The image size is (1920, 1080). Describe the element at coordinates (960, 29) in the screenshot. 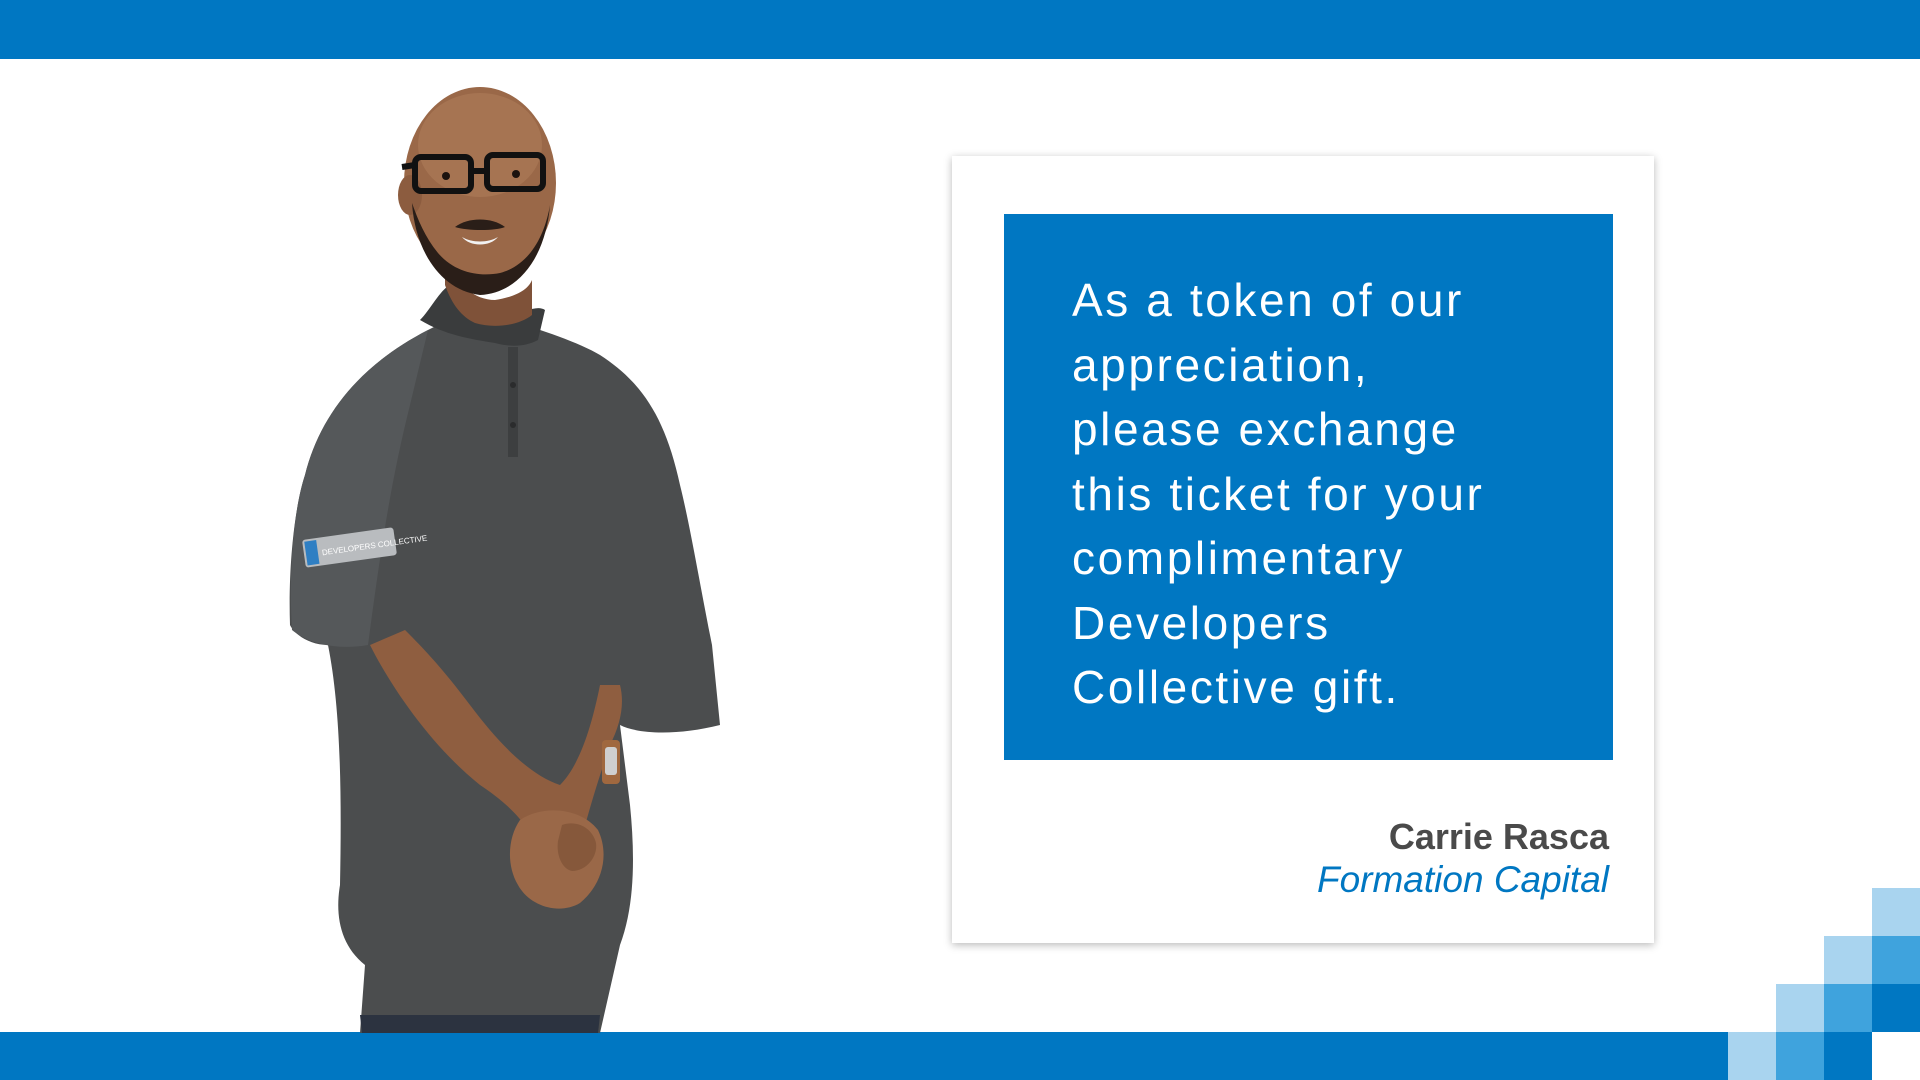

I see `top-brand-bar` at that location.